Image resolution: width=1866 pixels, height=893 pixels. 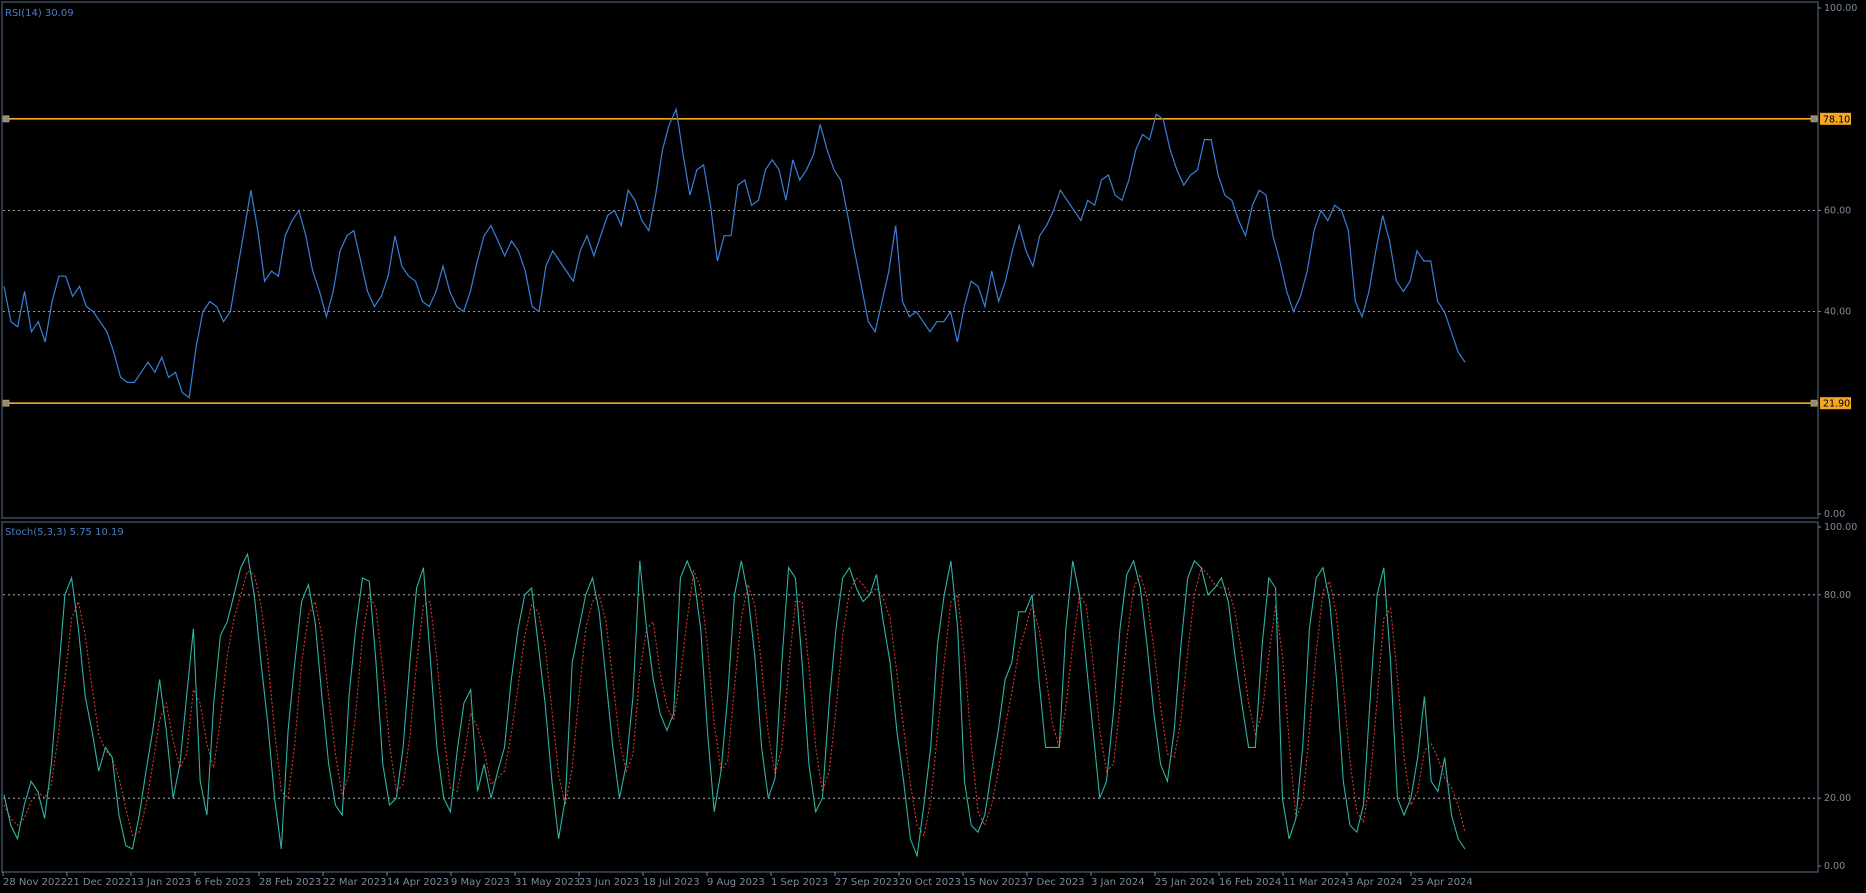 What do you see at coordinates (1056, 882) in the screenshot?
I see `x-tick-label: 7 Dec 2023` at bounding box center [1056, 882].